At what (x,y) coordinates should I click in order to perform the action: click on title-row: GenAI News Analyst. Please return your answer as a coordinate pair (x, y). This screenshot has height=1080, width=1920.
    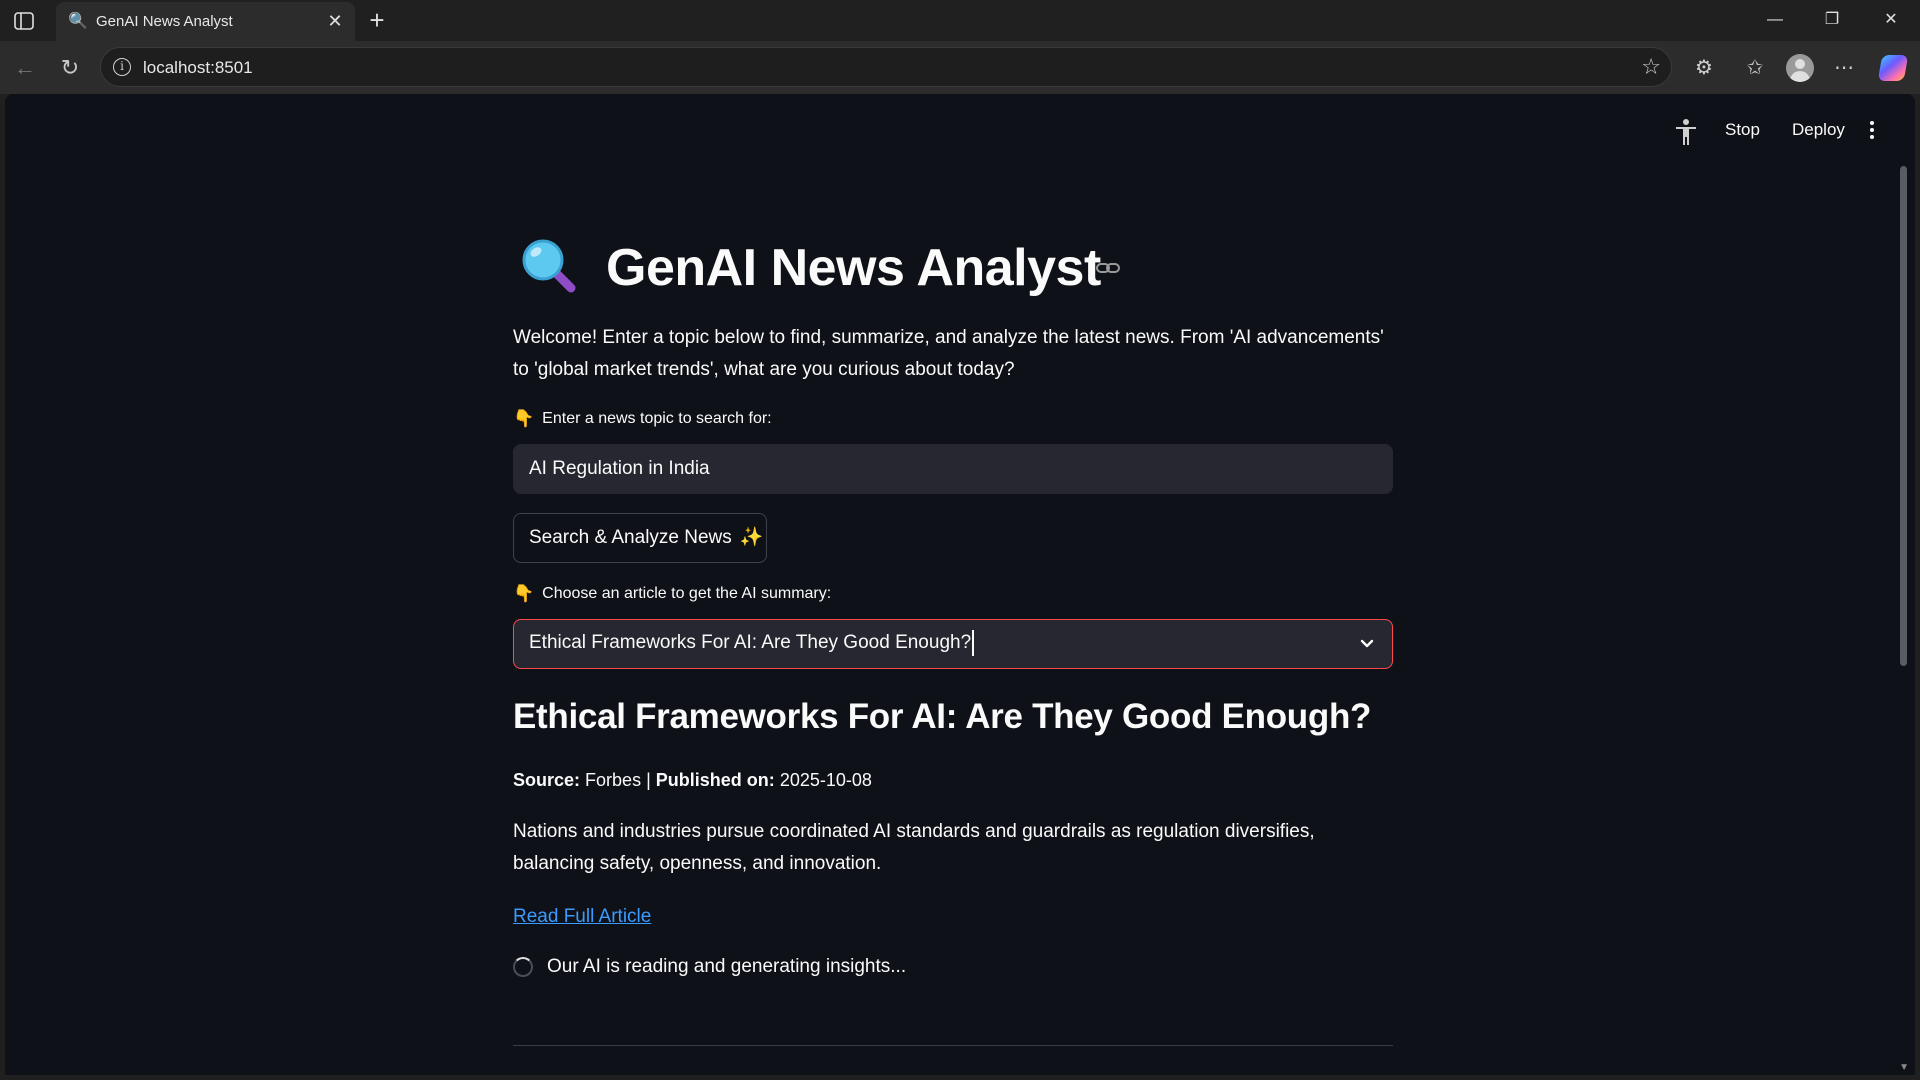
    Looking at the image, I should click on (953, 269).